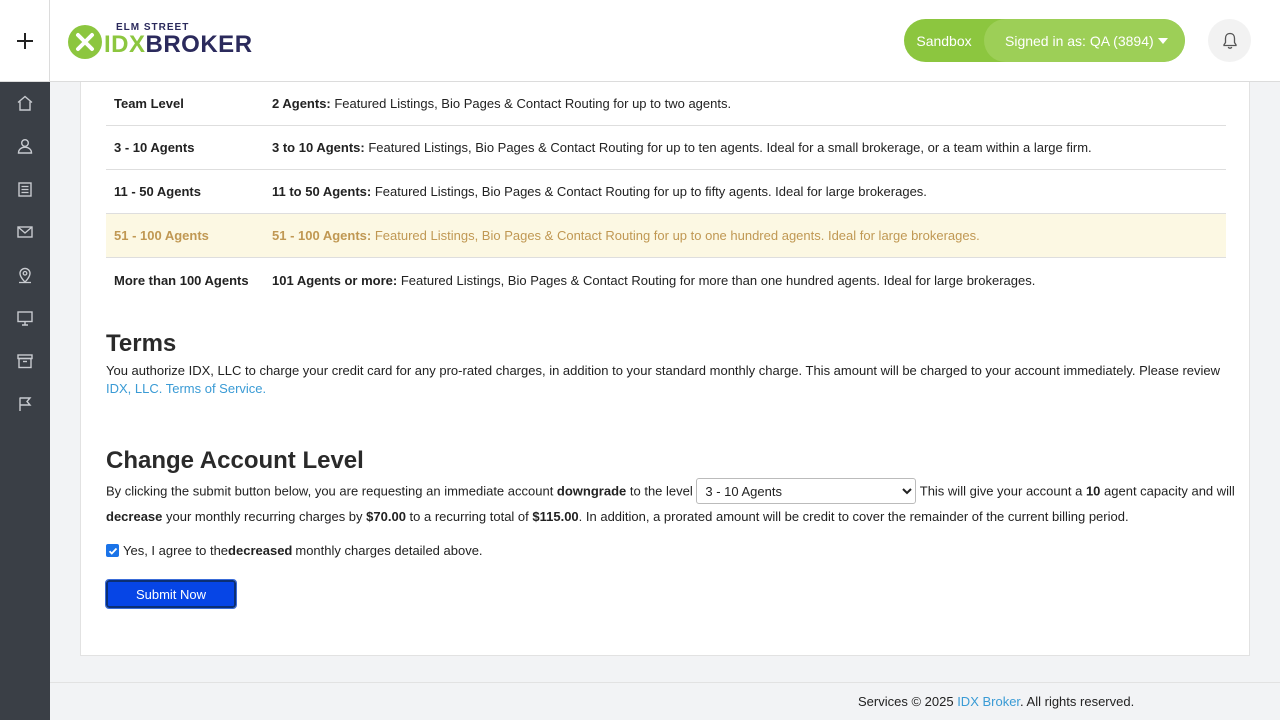 The height and width of the screenshot is (720, 1280). I want to click on add-button, so click(25, 41).